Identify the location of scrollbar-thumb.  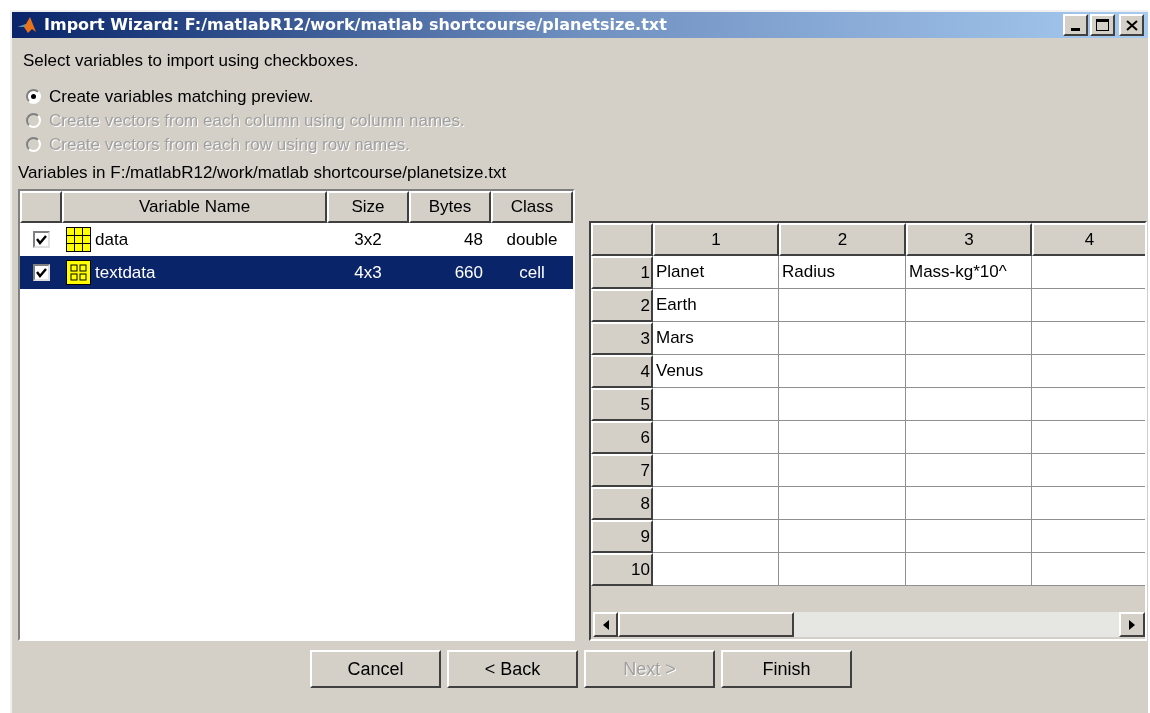
(706, 624).